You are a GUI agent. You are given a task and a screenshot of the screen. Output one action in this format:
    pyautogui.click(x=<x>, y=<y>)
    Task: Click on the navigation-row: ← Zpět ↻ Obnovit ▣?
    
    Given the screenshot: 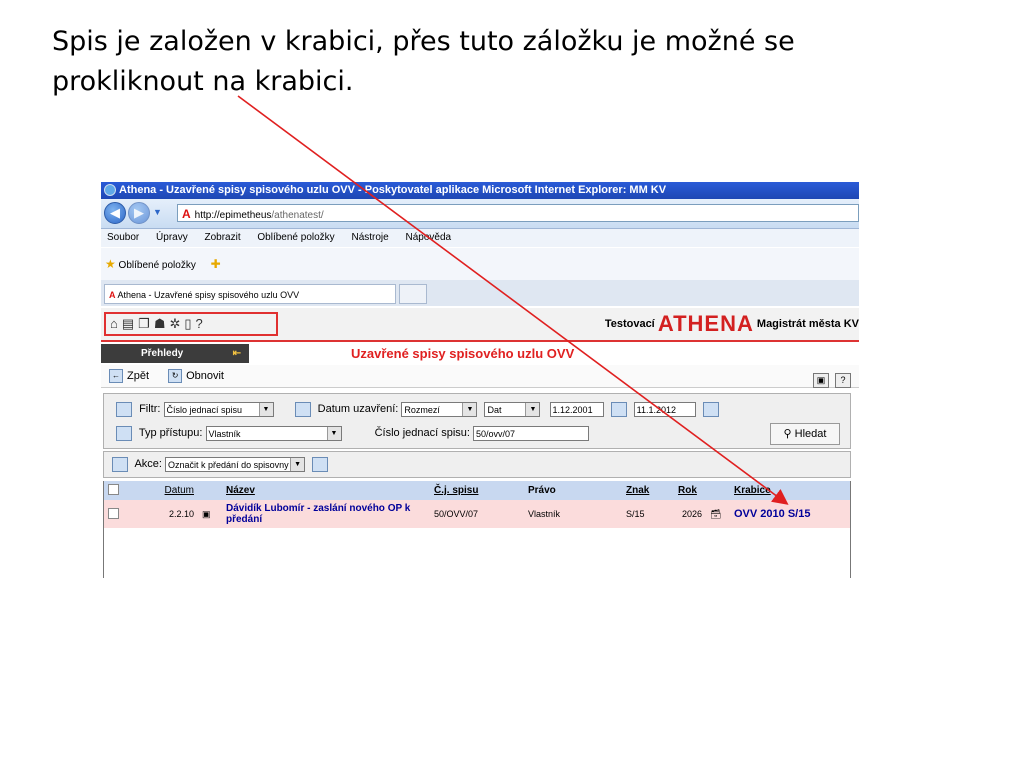 What is the action you would take?
    pyautogui.click(x=480, y=376)
    